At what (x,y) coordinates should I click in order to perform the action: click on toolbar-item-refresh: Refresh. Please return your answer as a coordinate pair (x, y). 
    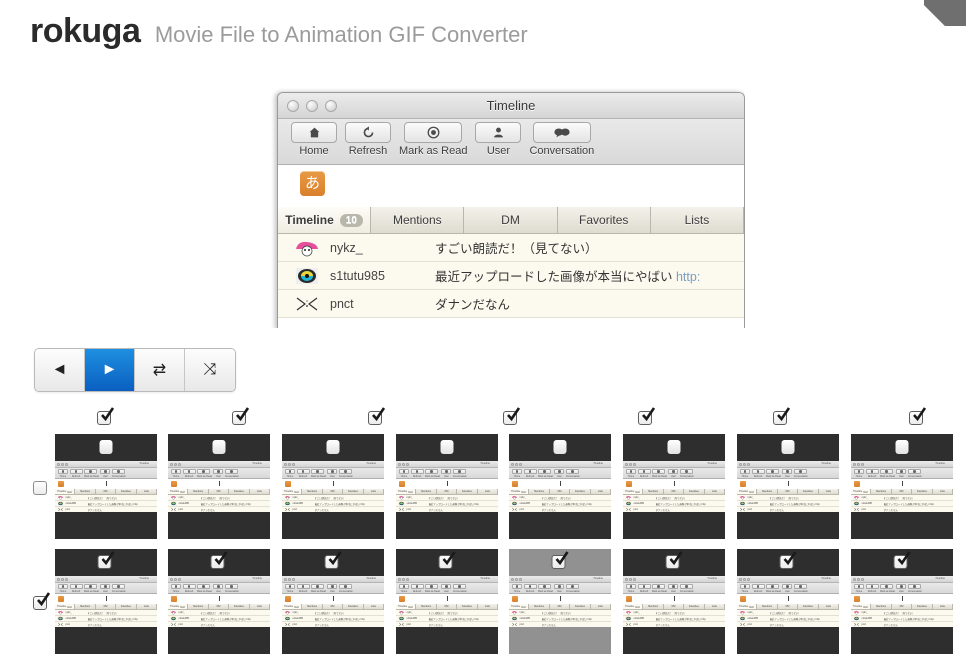
    Looking at the image, I should click on (368, 139).